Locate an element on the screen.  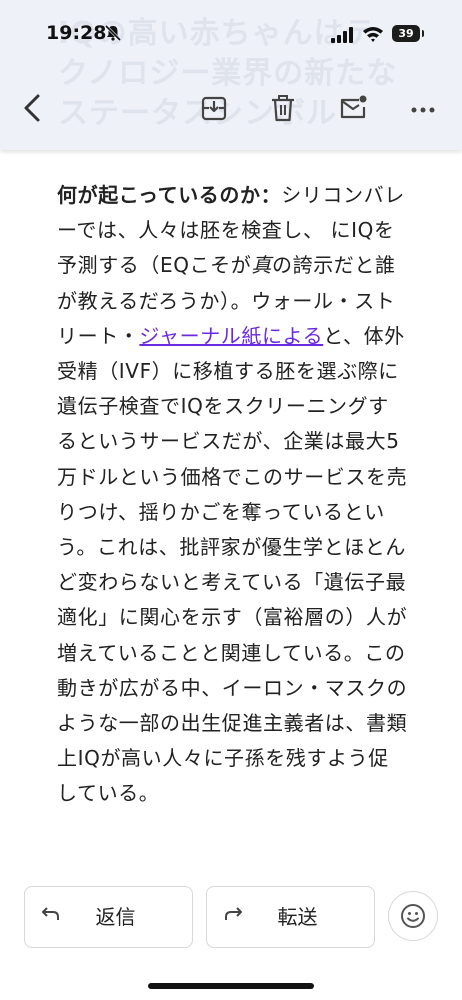
bell-slash-icon is located at coordinates (113, 33).